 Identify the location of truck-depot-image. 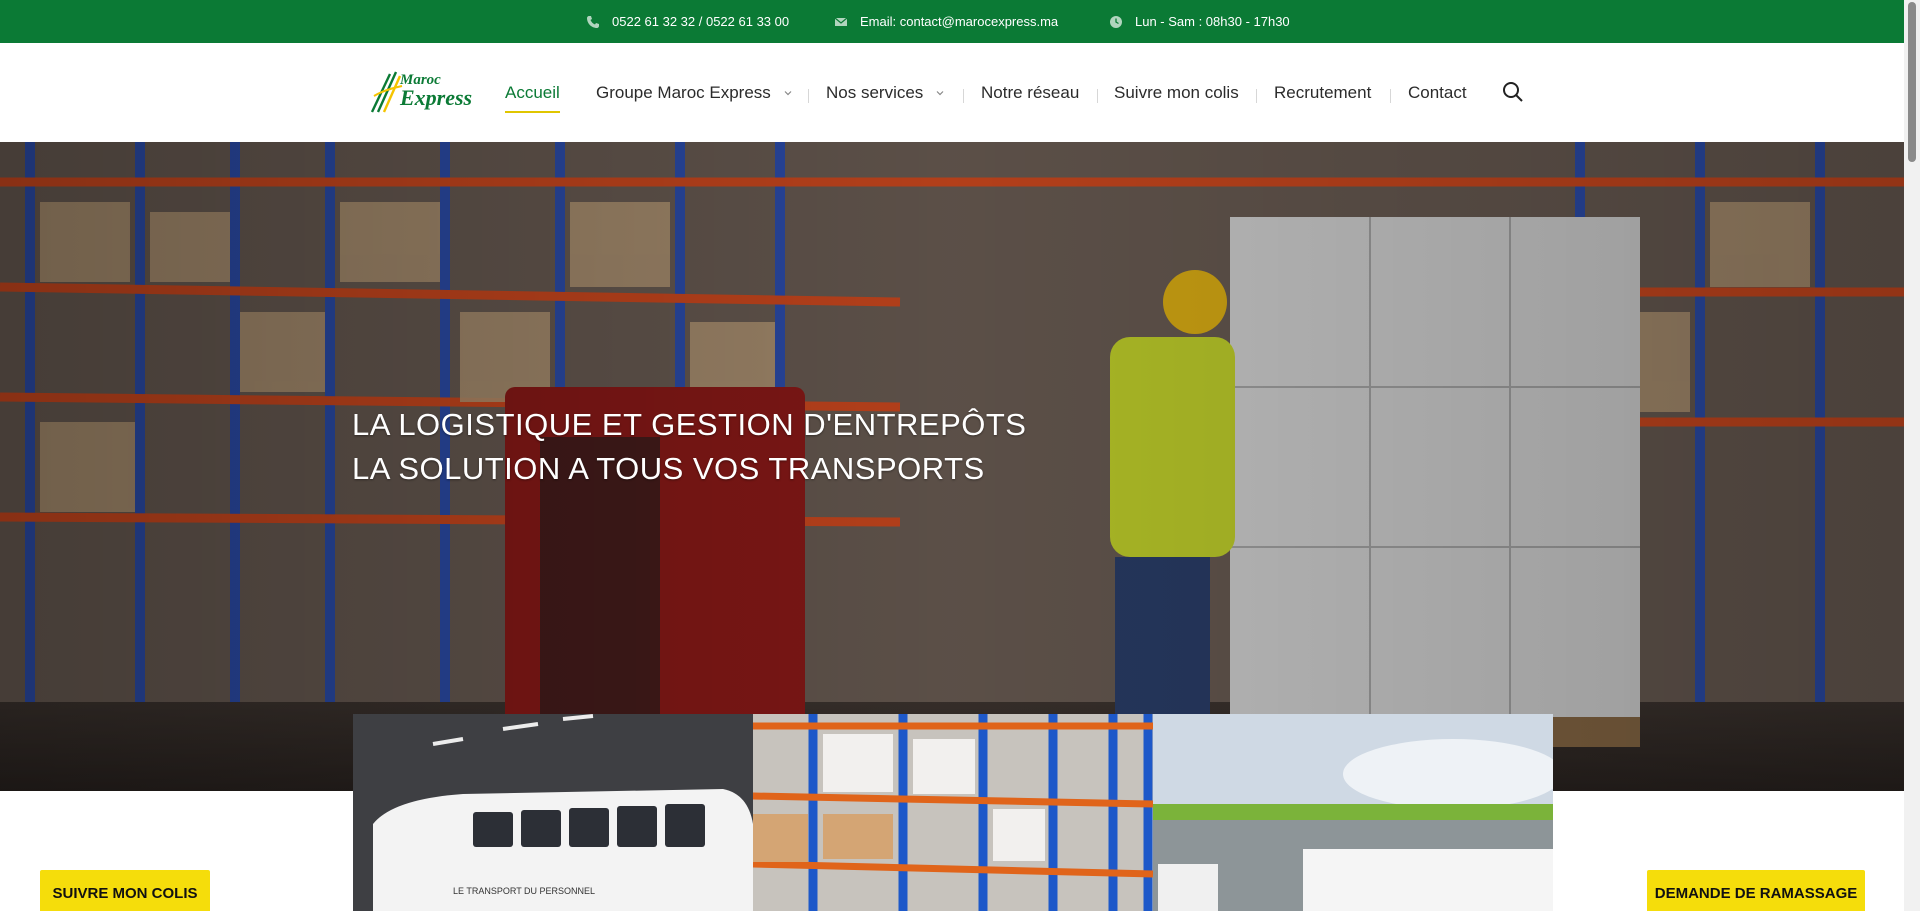
(1353, 812).